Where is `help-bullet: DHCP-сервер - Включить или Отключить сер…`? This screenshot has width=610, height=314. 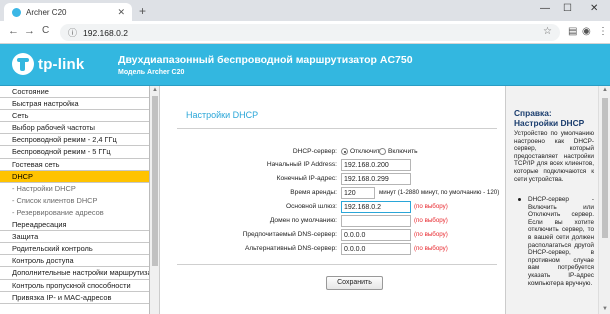
help-bullet: DHCP-сервер - Включить или Отключить сер… is located at coordinates (561, 241).